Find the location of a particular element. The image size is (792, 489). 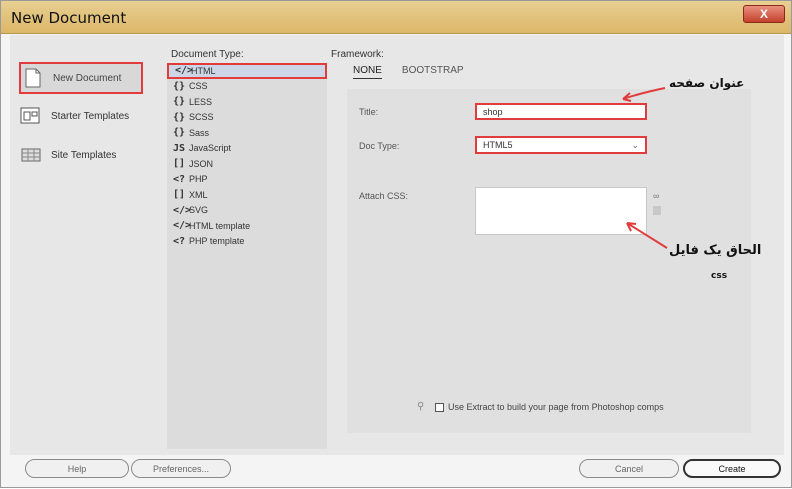

framework-label: Framework: is located at coordinates (357, 54).